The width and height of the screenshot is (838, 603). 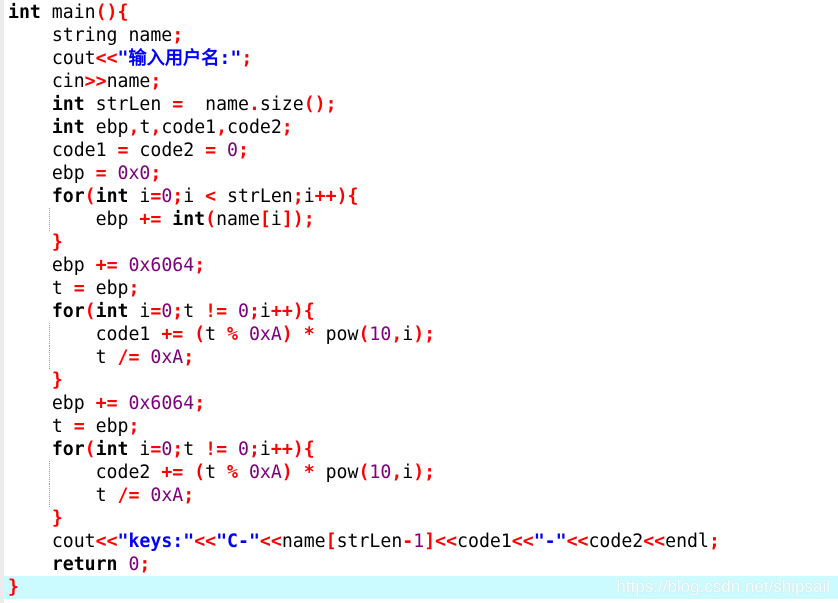 I want to click on code-line: ebp += int(name[i]);, so click(x=423, y=219).